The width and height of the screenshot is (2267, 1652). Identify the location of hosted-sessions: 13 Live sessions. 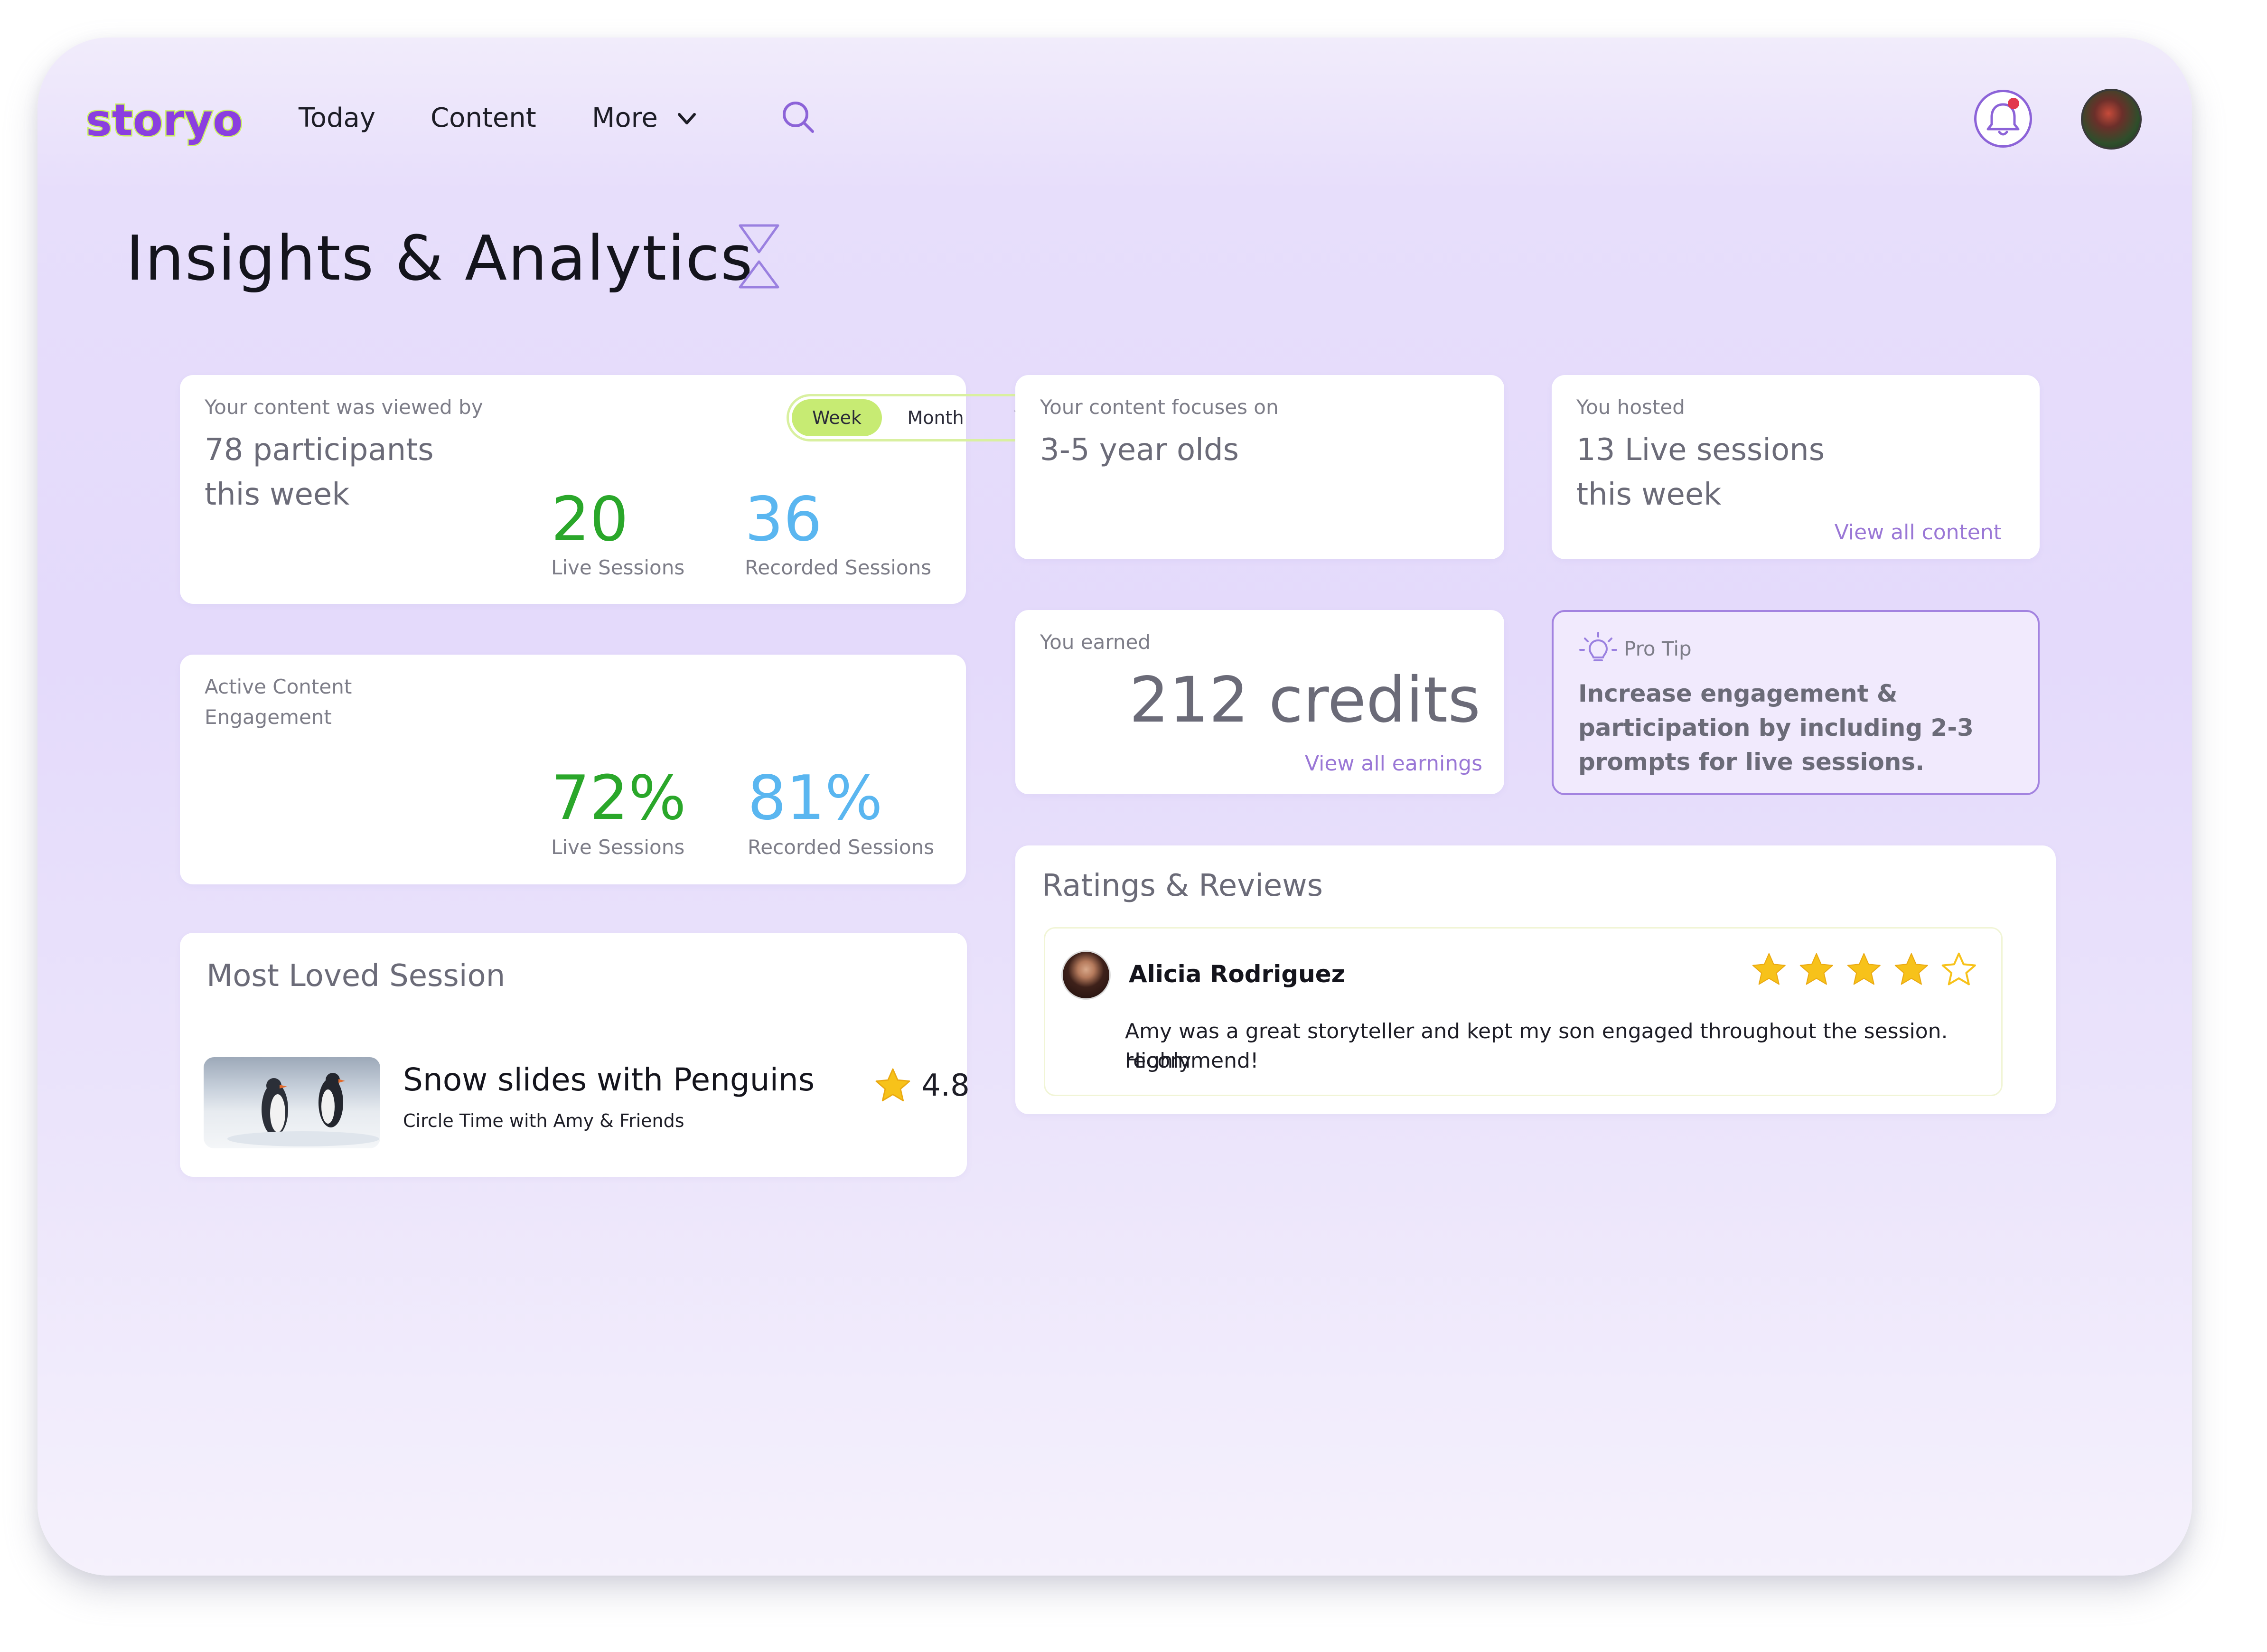
(1700, 450).